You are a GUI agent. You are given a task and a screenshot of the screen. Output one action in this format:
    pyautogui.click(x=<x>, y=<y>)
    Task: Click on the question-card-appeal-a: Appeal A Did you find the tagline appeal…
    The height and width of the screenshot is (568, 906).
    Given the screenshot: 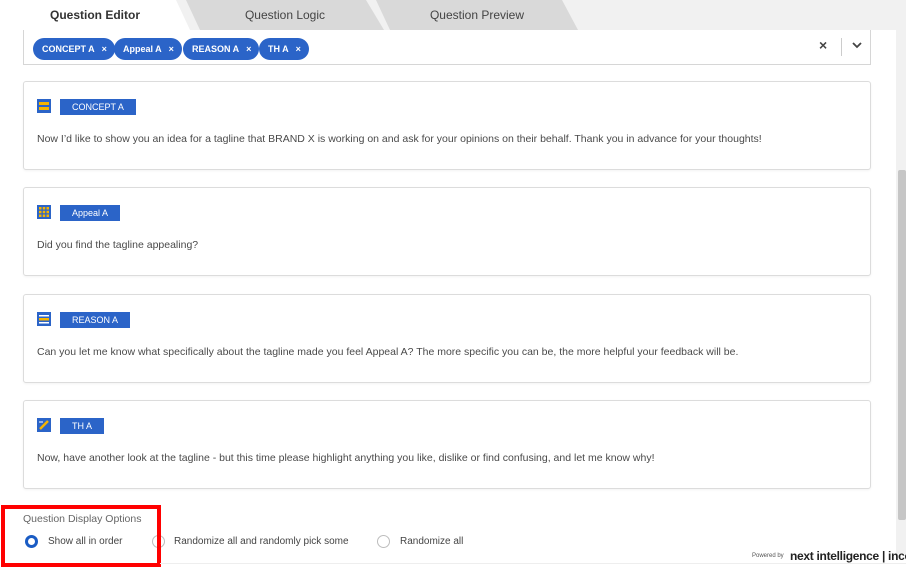 What is the action you would take?
    pyautogui.click(x=447, y=231)
    